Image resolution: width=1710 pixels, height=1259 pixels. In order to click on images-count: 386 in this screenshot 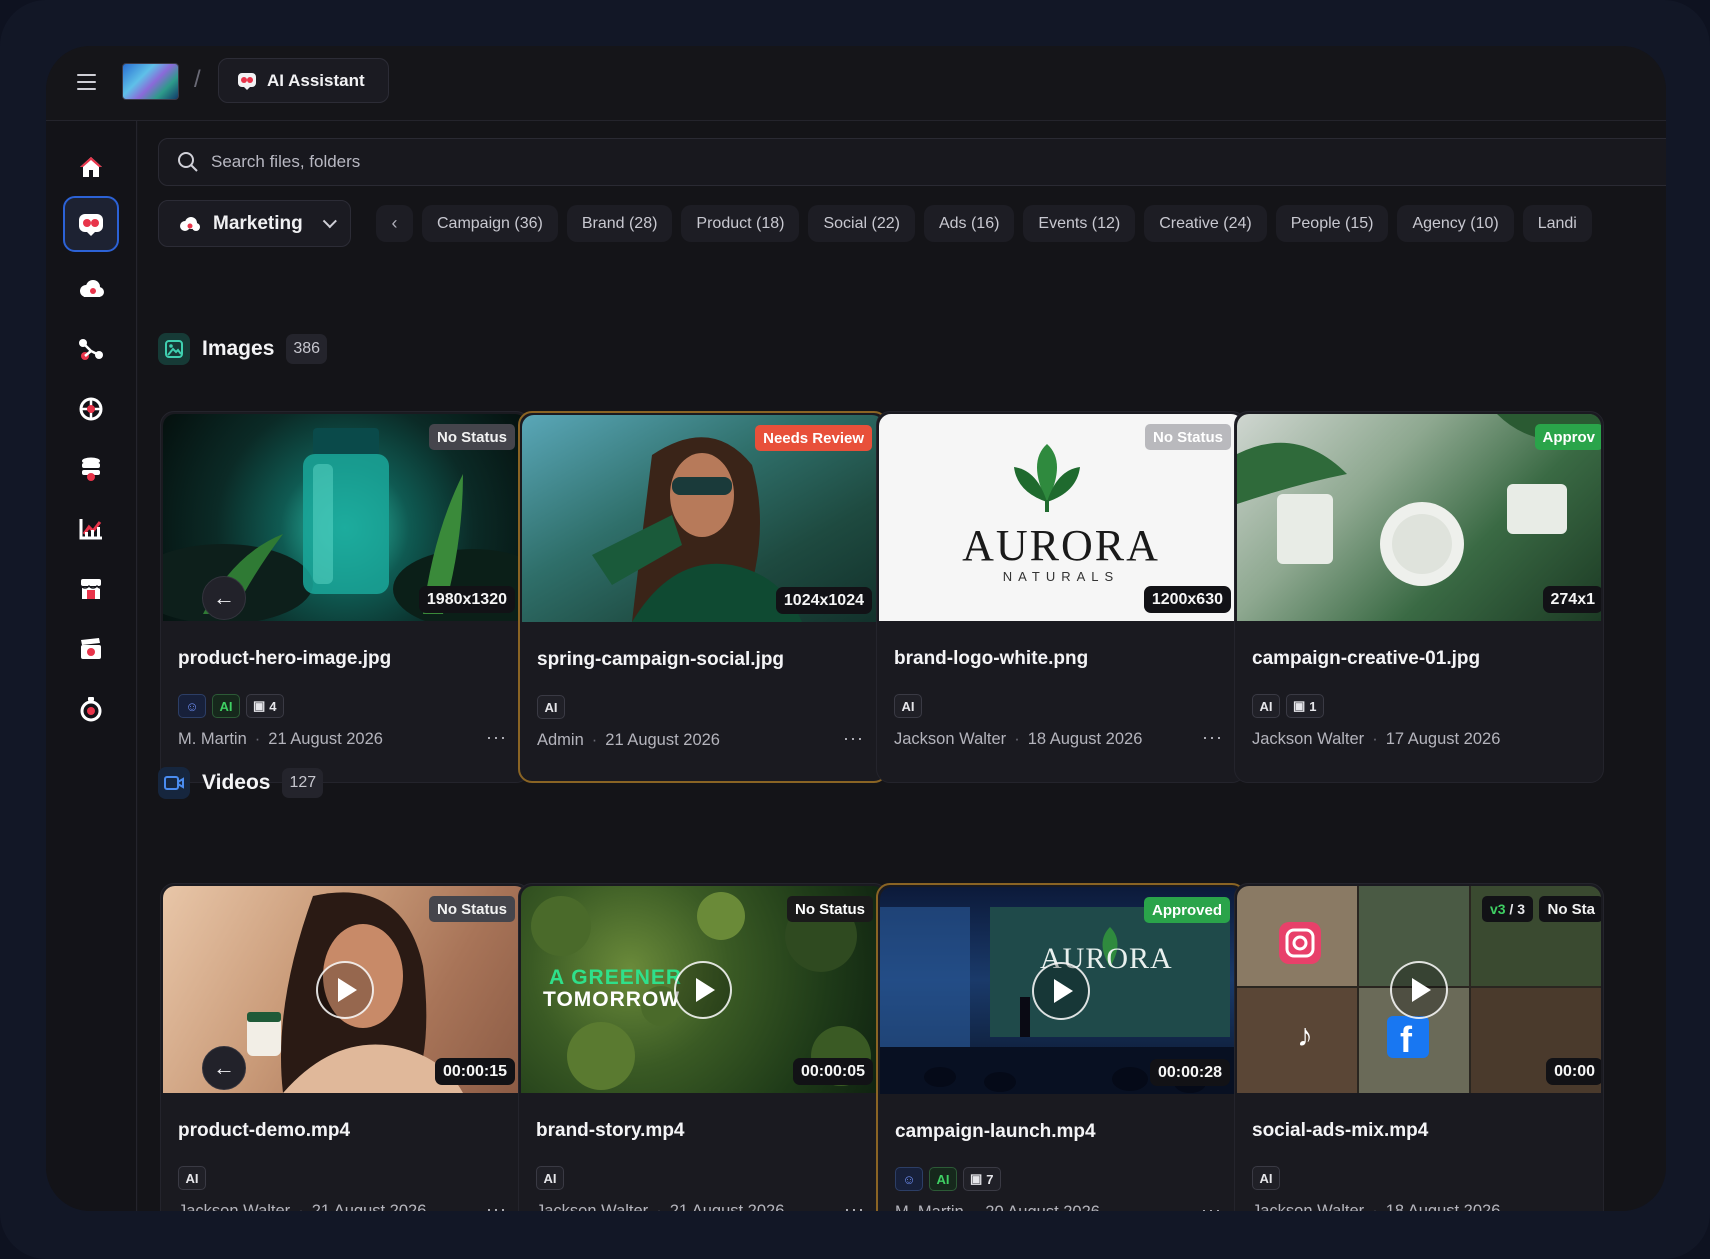, I will do `click(307, 349)`.